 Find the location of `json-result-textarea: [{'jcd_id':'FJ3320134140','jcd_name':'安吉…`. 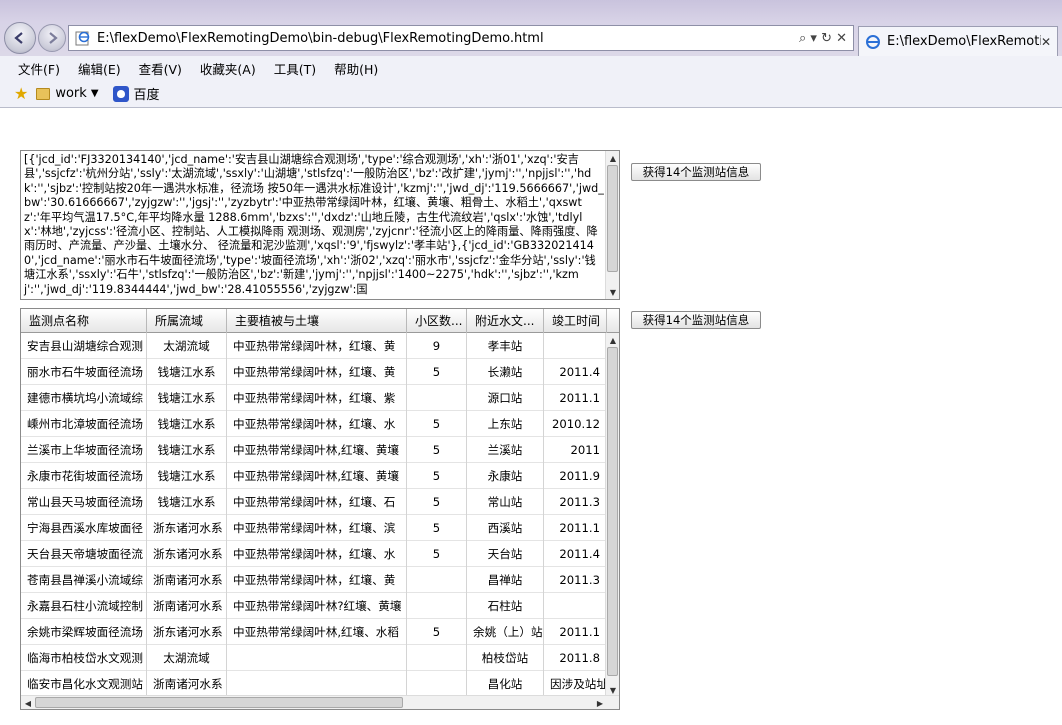

json-result-textarea: [{'jcd_id':'FJ3320134140','jcd_name':'安吉… is located at coordinates (320, 225).